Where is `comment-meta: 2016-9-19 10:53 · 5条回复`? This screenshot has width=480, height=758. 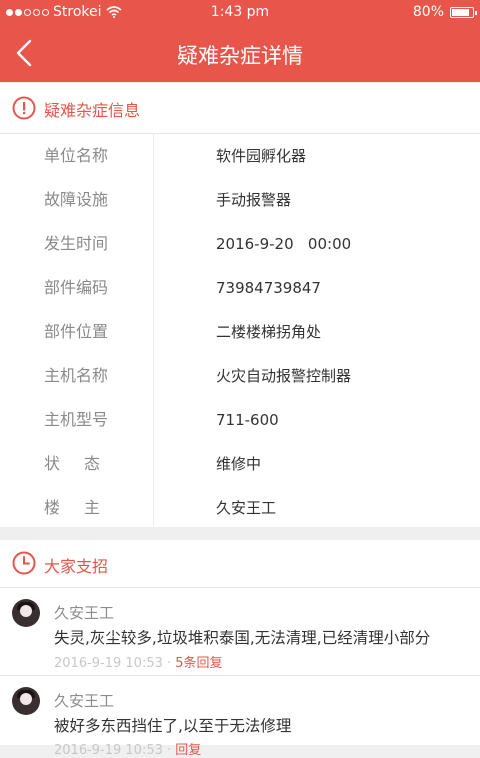
comment-meta: 2016-9-19 10:53 · 5条回复 is located at coordinates (138, 661).